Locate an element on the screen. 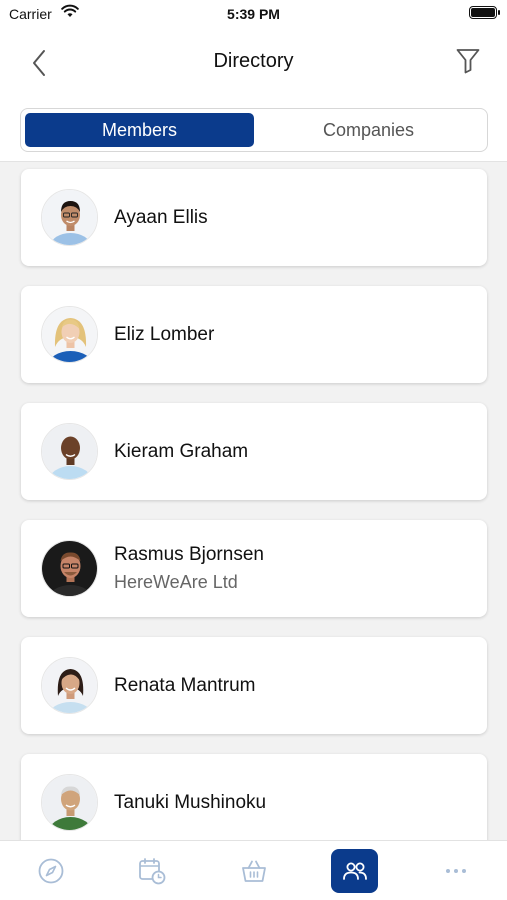 The height and width of the screenshot is (900, 507). member-name: Kieram Graham is located at coordinates (181, 451).